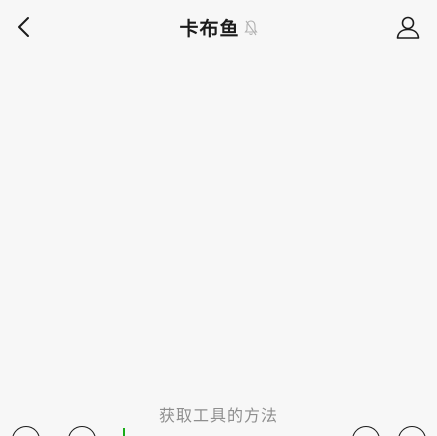 The image size is (437, 436). What do you see at coordinates (124, 432) in the screenshot?
I see `text-cursor` at bounding box center [124, 432].